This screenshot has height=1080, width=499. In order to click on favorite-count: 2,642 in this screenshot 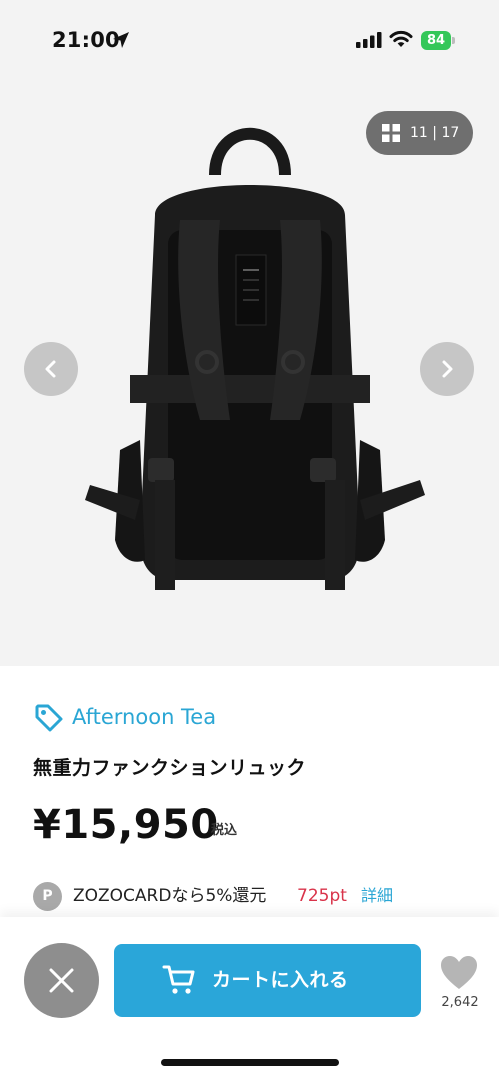, I will do `click(460, 1002)`.